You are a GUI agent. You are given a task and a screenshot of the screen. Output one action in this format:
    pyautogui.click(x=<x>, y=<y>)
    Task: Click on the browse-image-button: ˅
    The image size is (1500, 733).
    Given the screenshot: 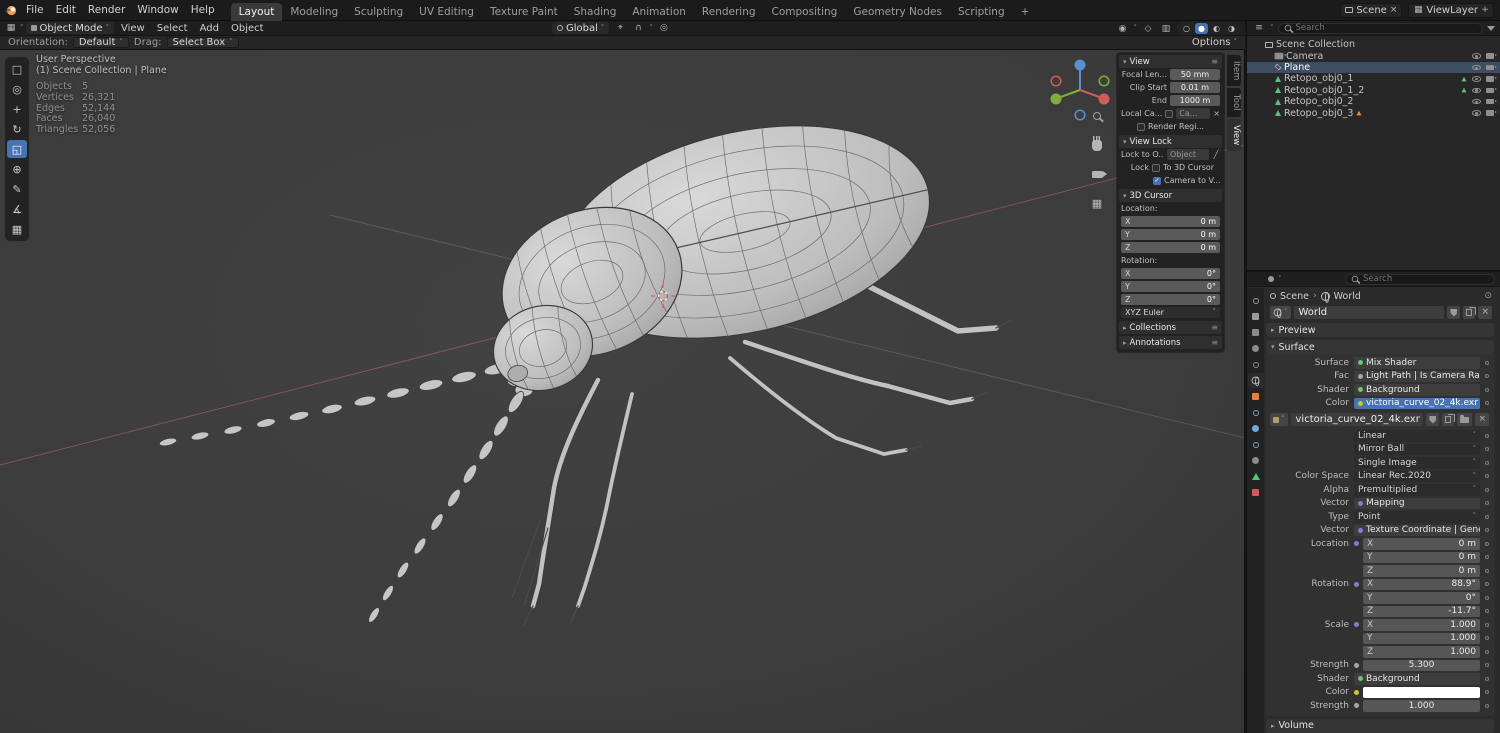 What is the action you would take?
    pyautogui.click(x=1279, y=419)
    